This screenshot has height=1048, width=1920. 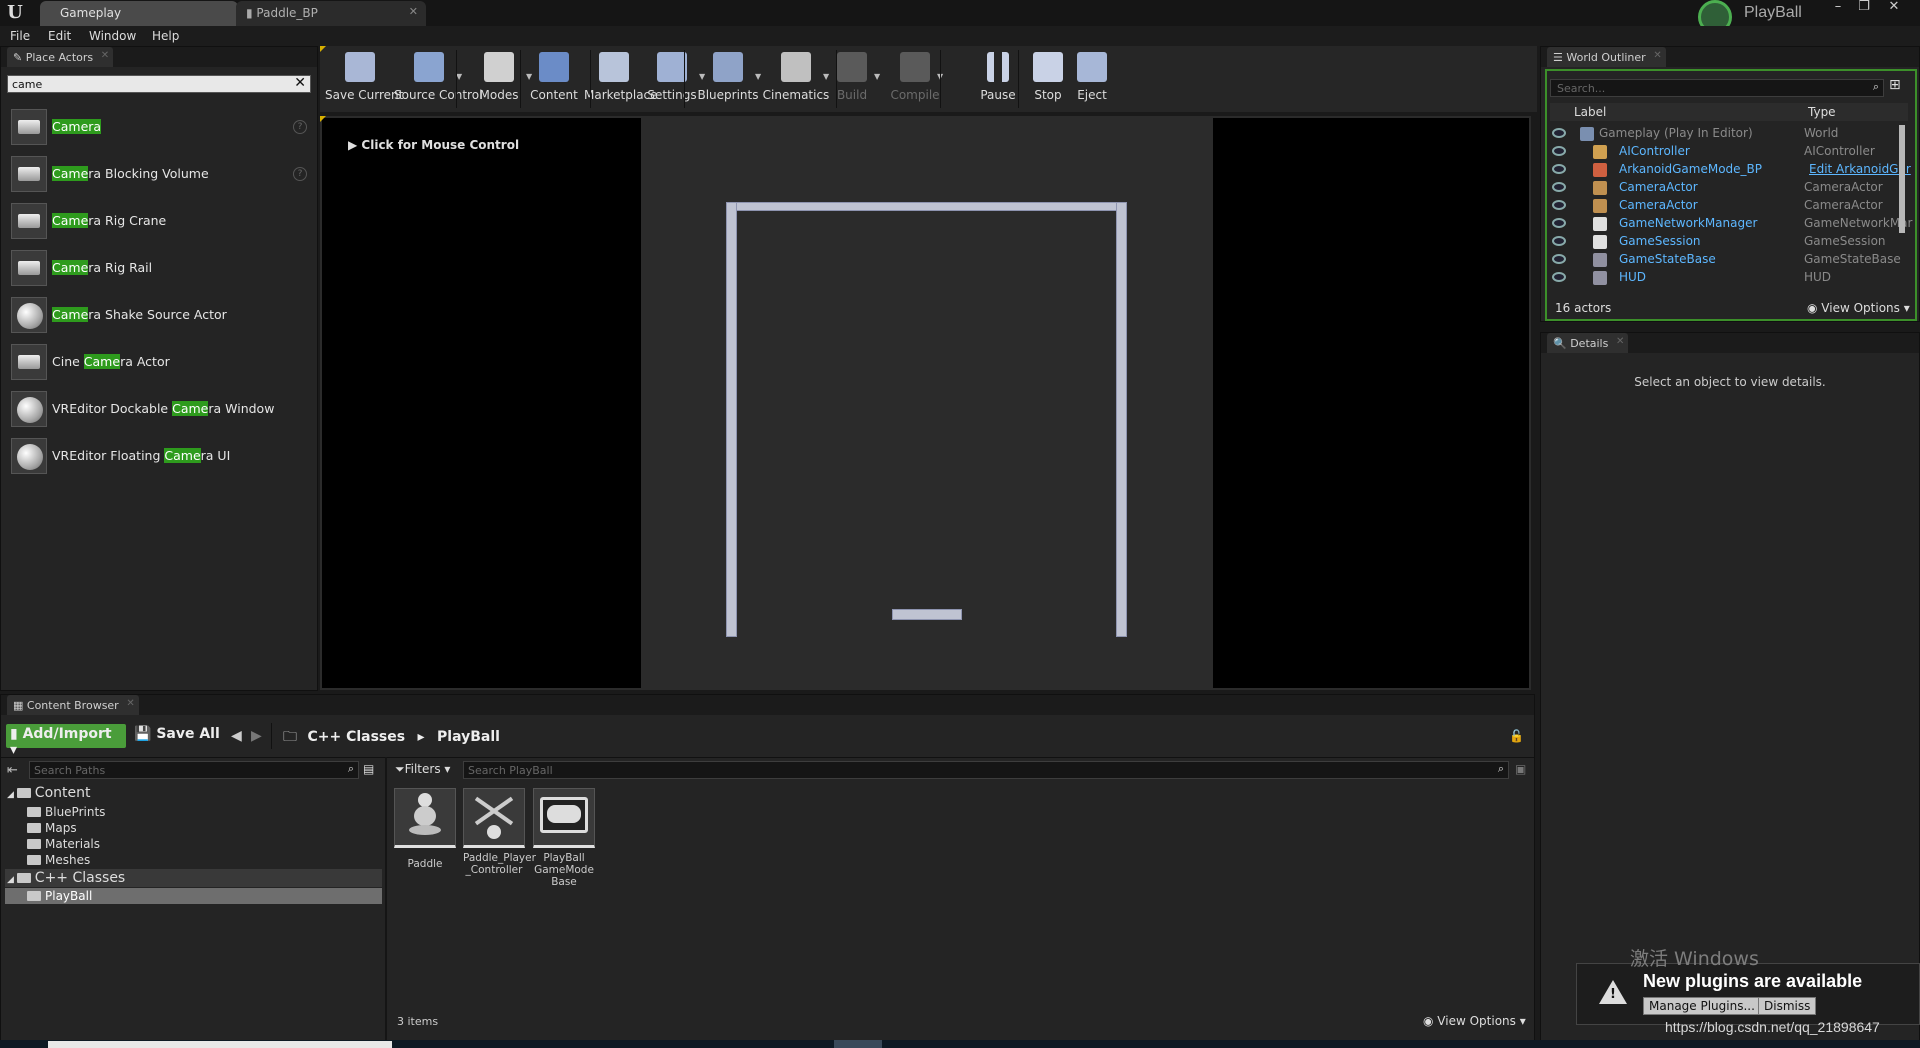 What do you see at coordinates (1731, 134) in the screenshot?
I see `outliner-row: Gameplay (Play In Editor) World` at bounding box center [1731, 134].